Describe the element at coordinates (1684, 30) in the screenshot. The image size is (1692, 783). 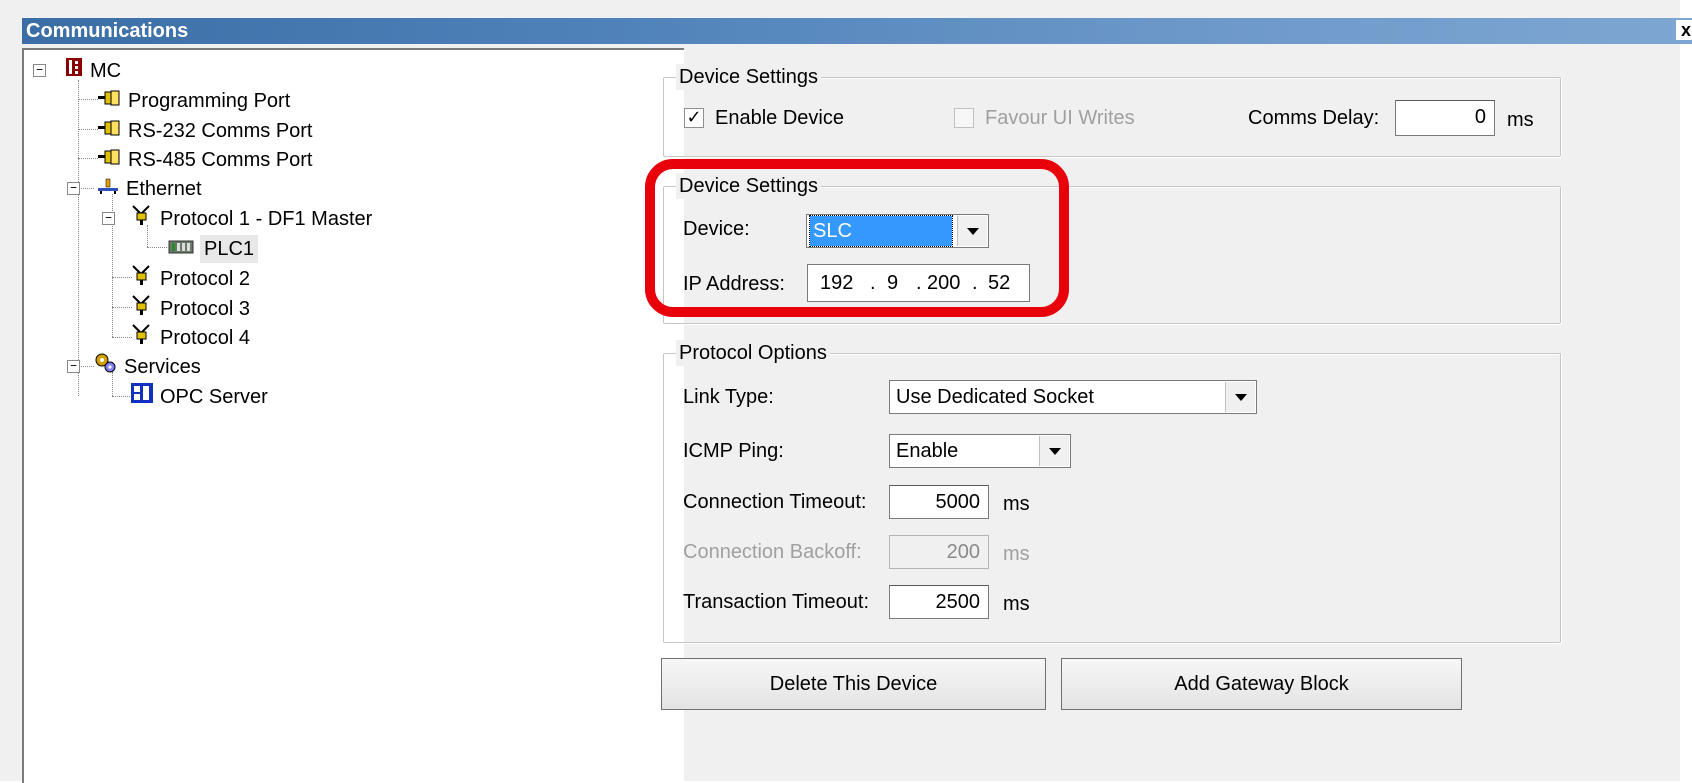
I see `close-icon: x` at that location.